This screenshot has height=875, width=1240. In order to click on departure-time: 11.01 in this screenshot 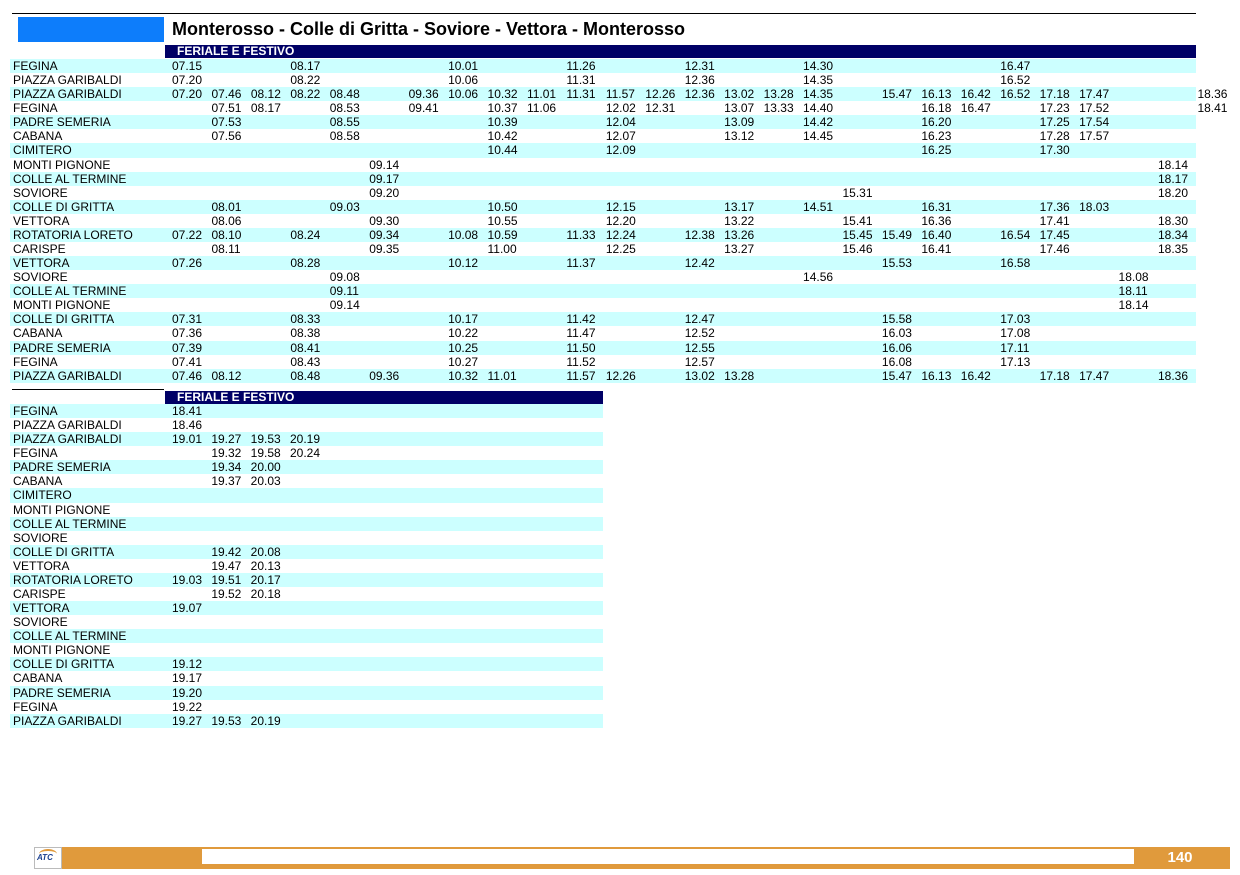, I will do `click(502, 375)`.